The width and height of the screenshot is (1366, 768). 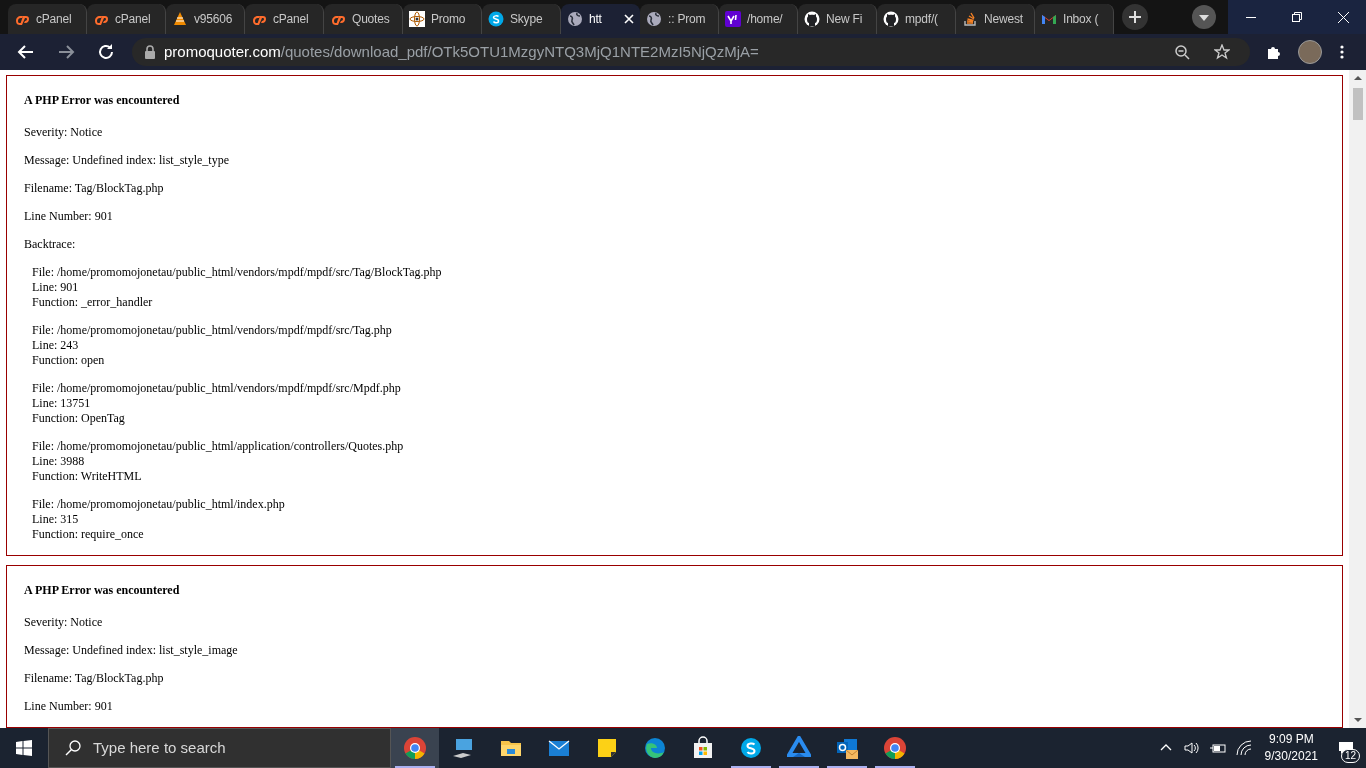 I want to click on zoom-out-icon, so click(x=1182, y=52).